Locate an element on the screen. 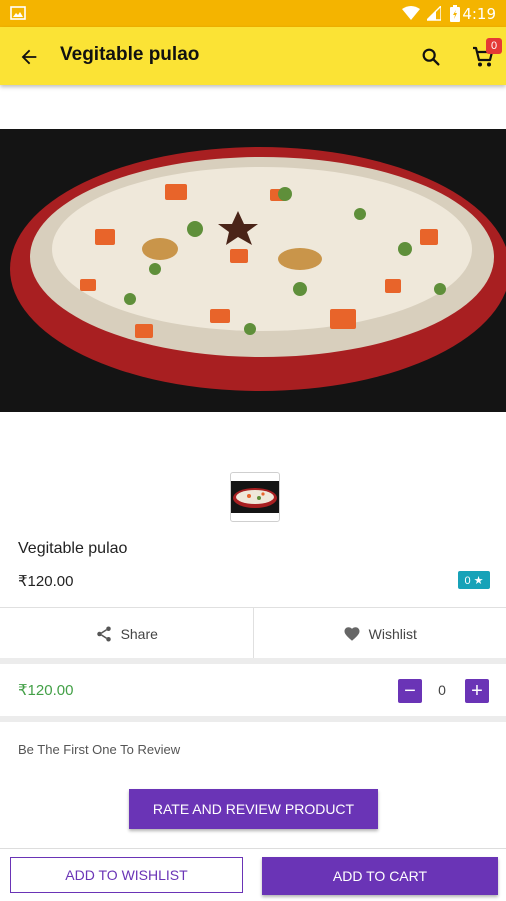 This screenshot has height=901, width=506. page-title: Vegitable pulao is located at coordinates (129, 55).